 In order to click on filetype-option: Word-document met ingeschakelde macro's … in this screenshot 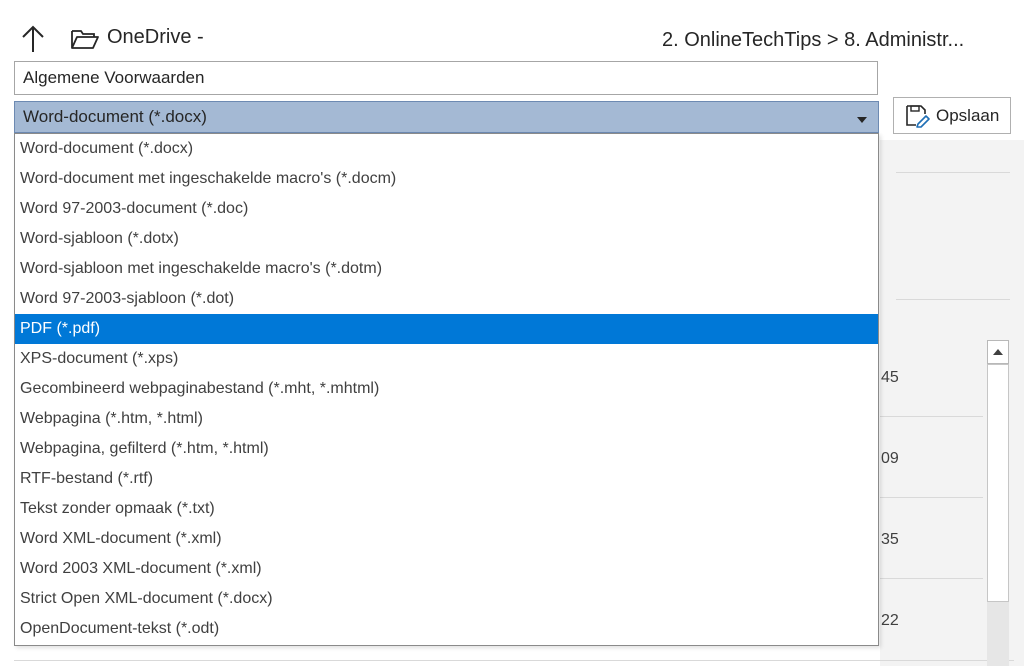, I will do `click(446, 179)`.